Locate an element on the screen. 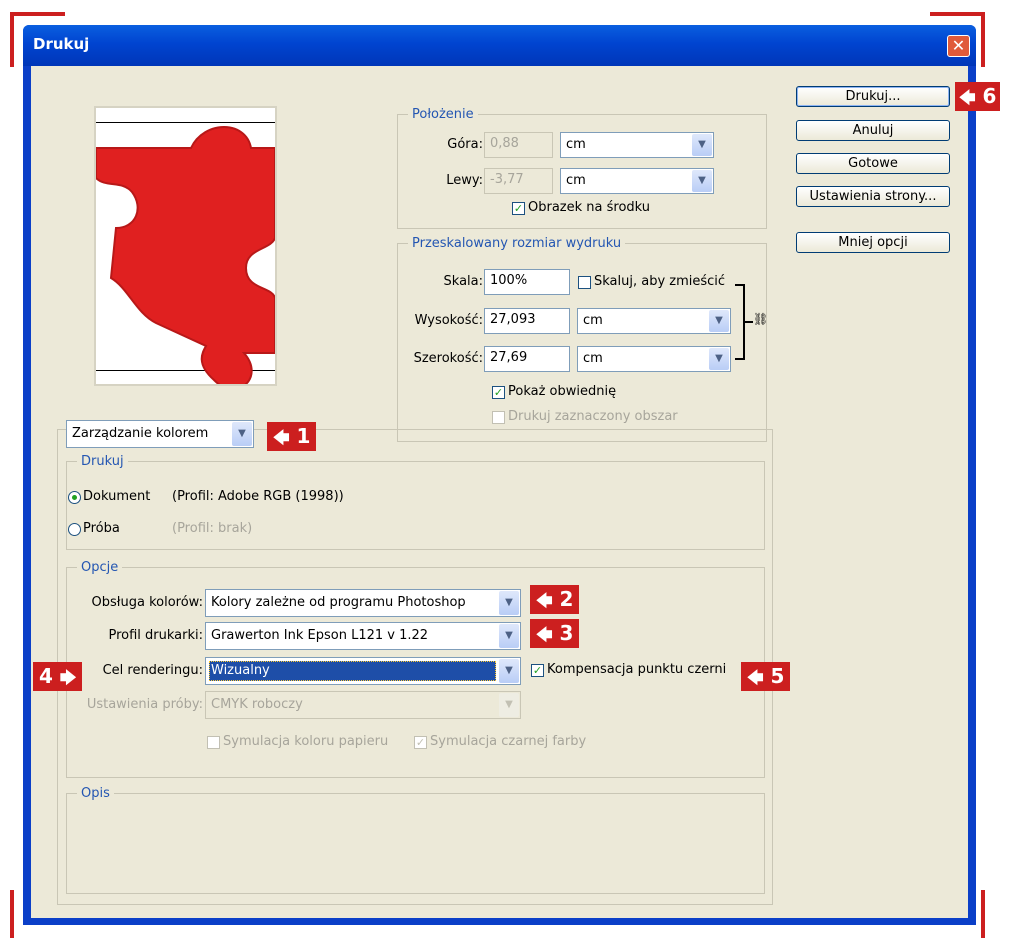  rendering-intent-label: Cel renderingu: is located at coordinates (152, 670).